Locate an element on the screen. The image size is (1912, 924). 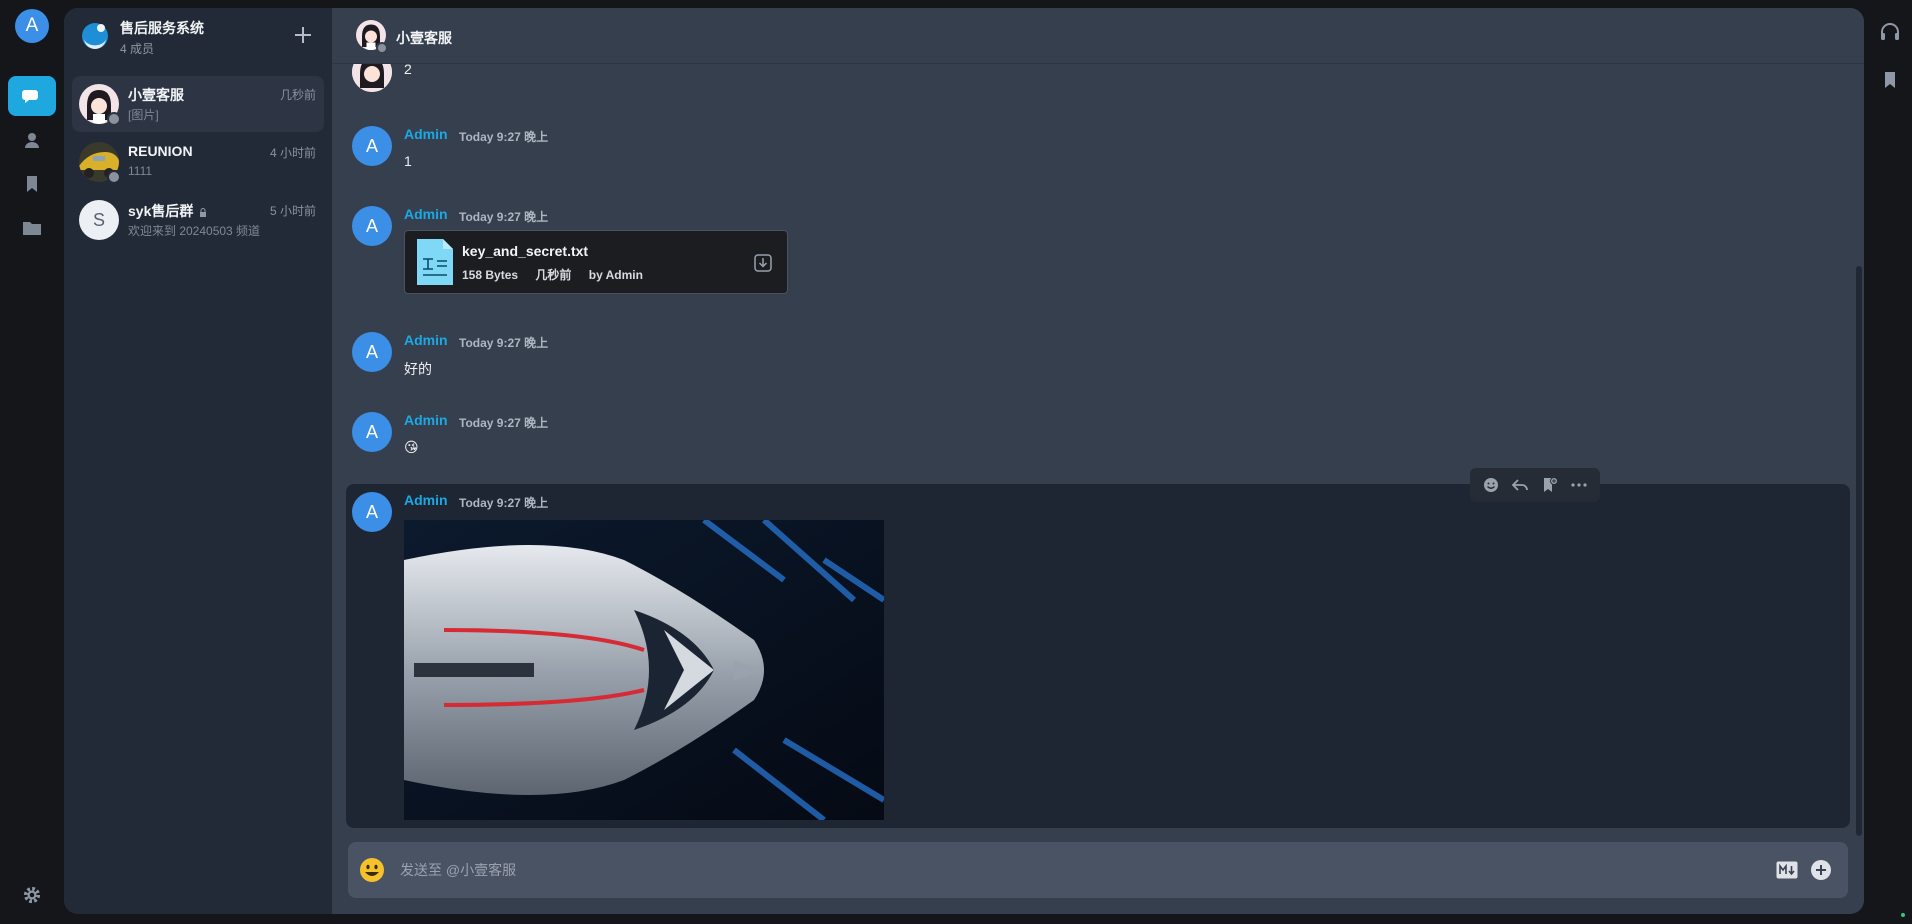
gear-icon is located at coordinates (32, 895).